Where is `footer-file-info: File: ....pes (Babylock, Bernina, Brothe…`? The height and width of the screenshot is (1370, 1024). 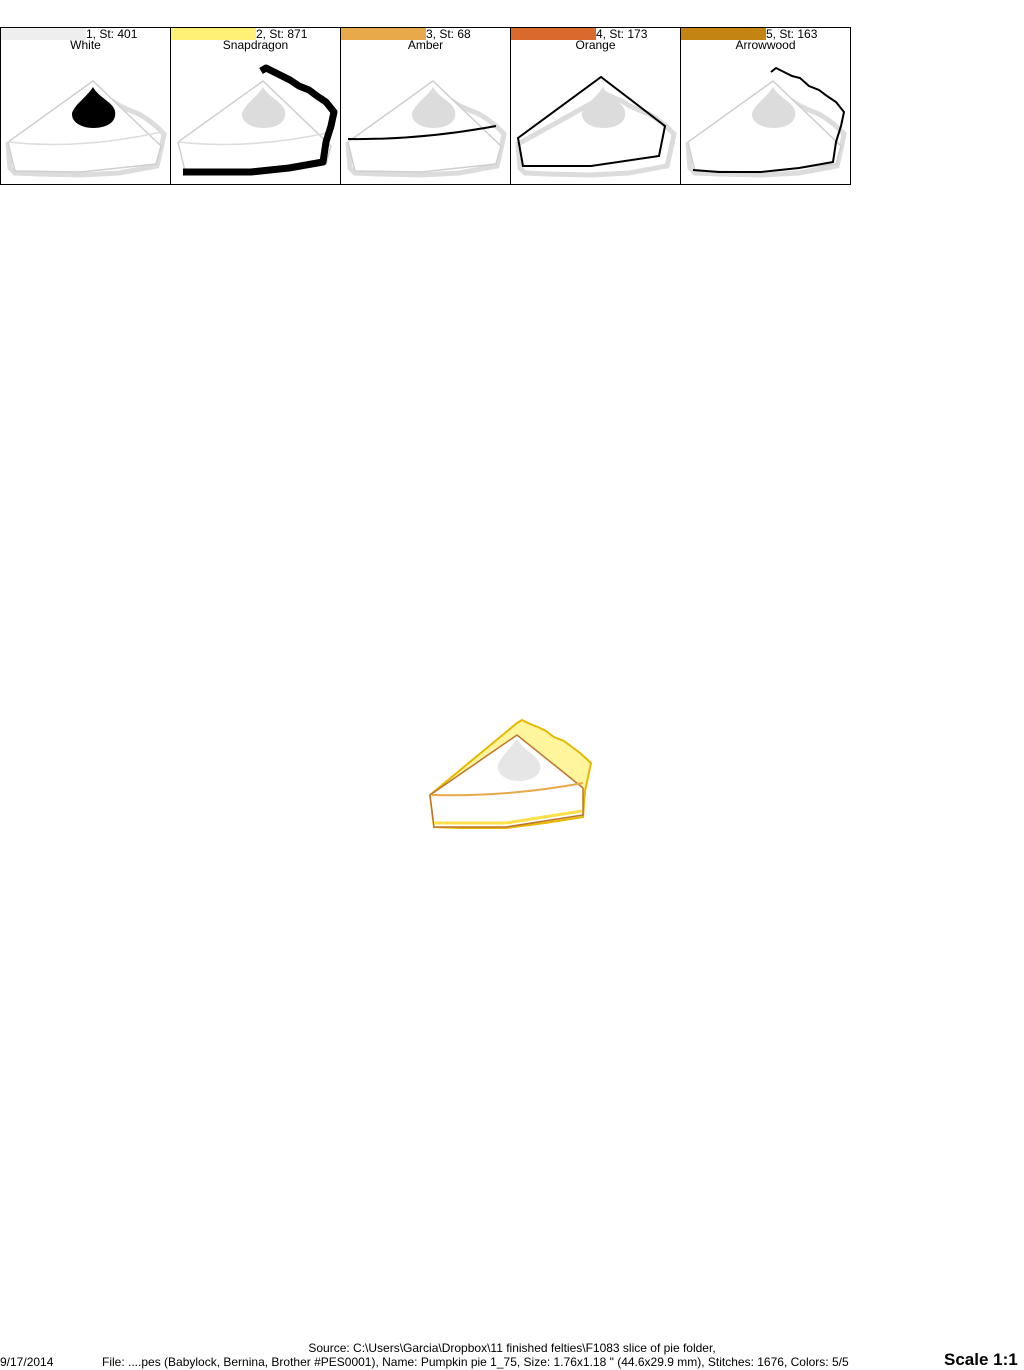 footer-file-info: File: ....pes (Babylock, Bernina, Brothe… is located at coordinates (475, 1362).